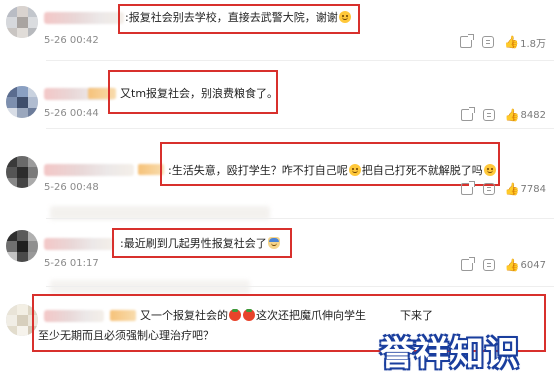  Describe the element at coordinates (533, 189) in the screenshot. I see `like-count: 7784` at that location.